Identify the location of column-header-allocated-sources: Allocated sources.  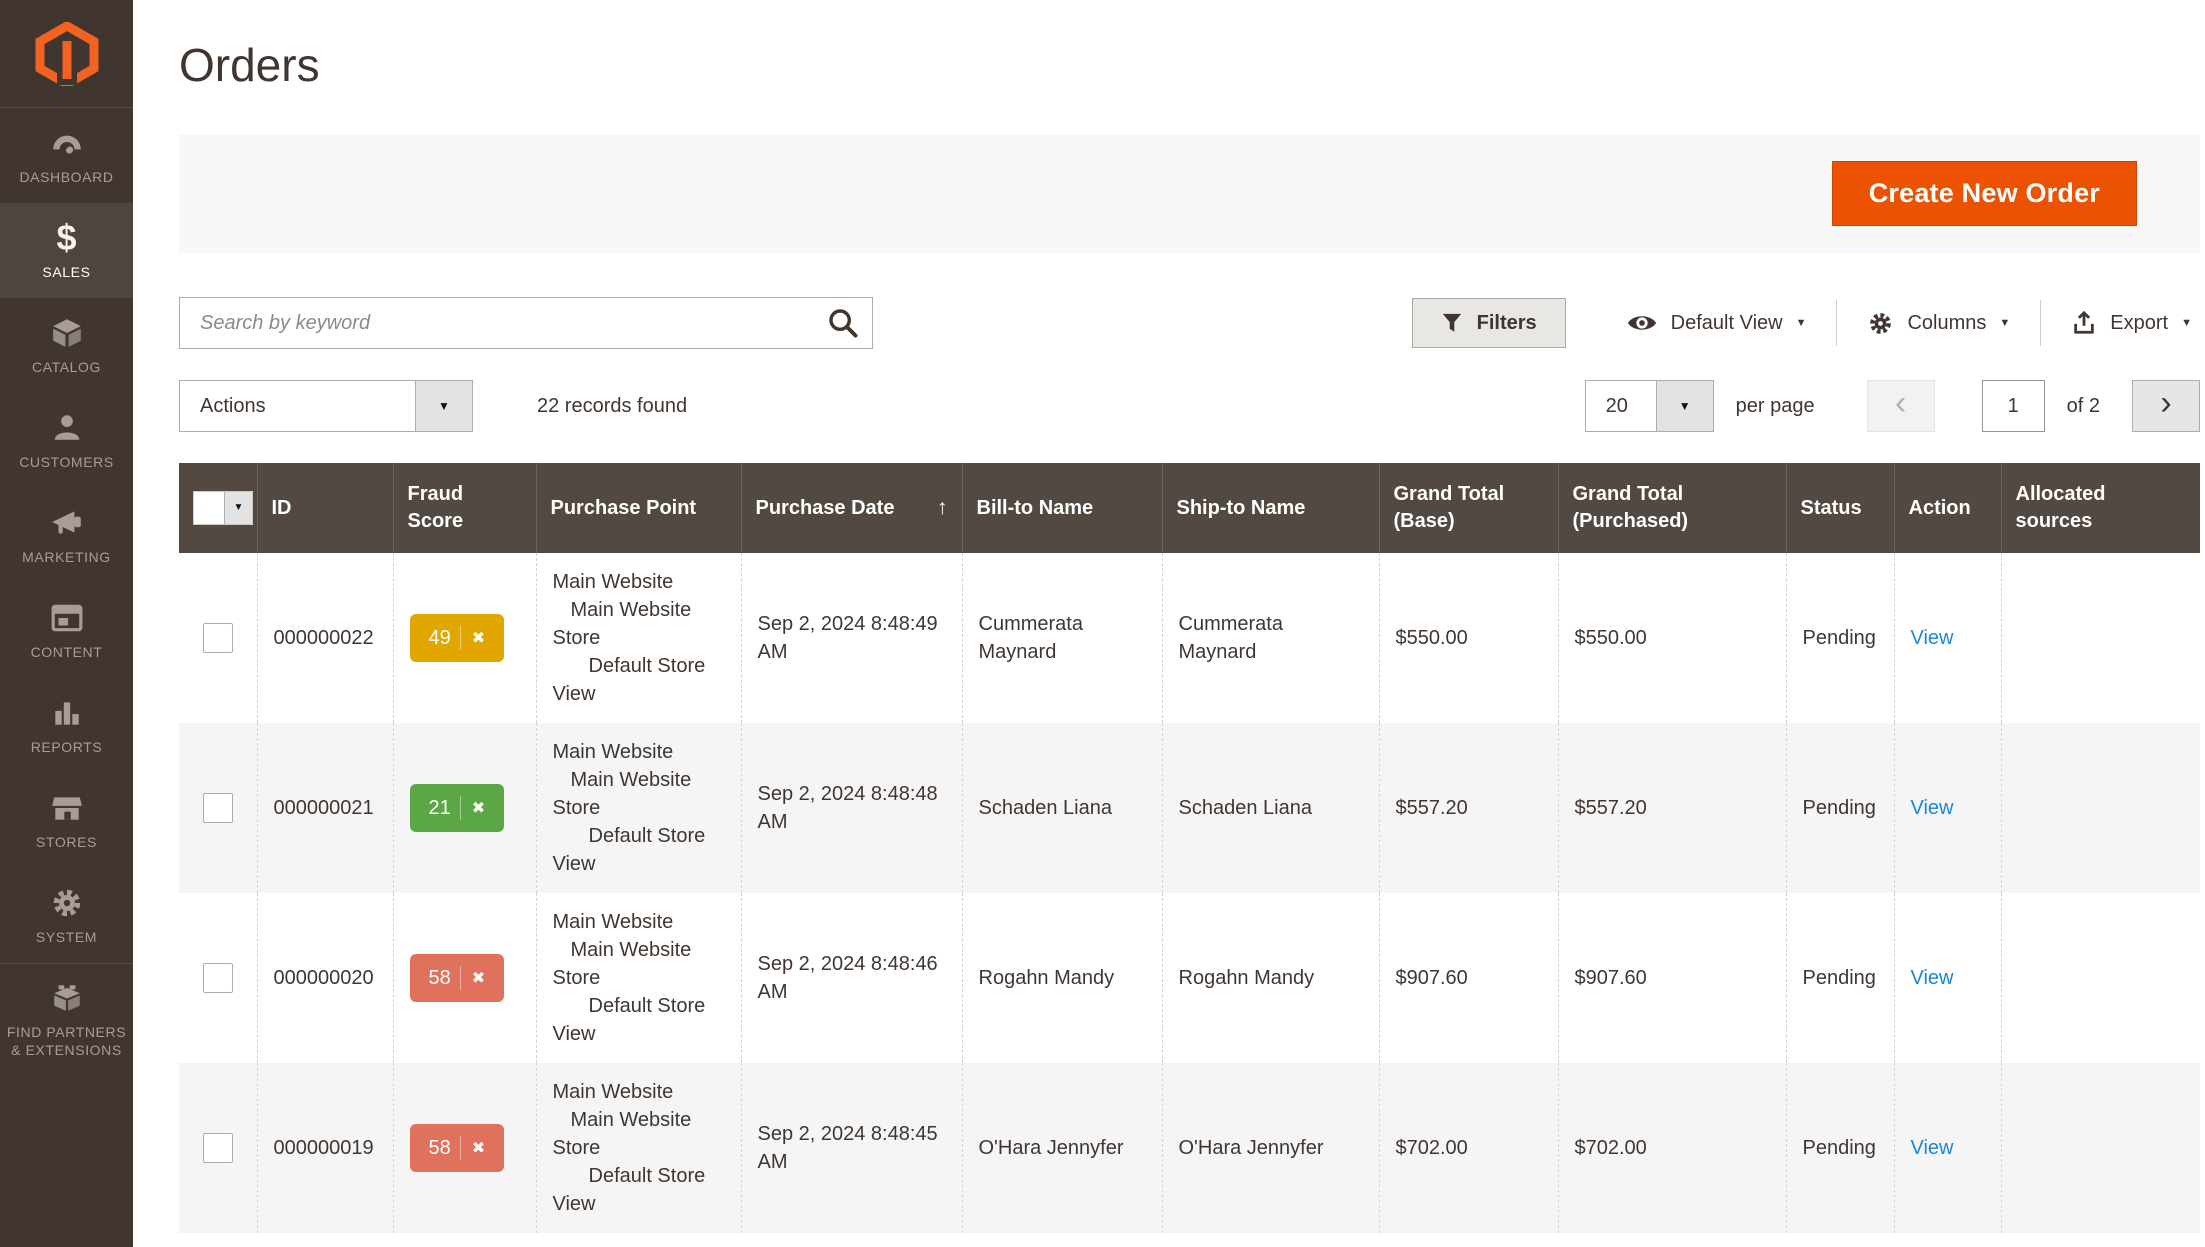
(2100, 508).